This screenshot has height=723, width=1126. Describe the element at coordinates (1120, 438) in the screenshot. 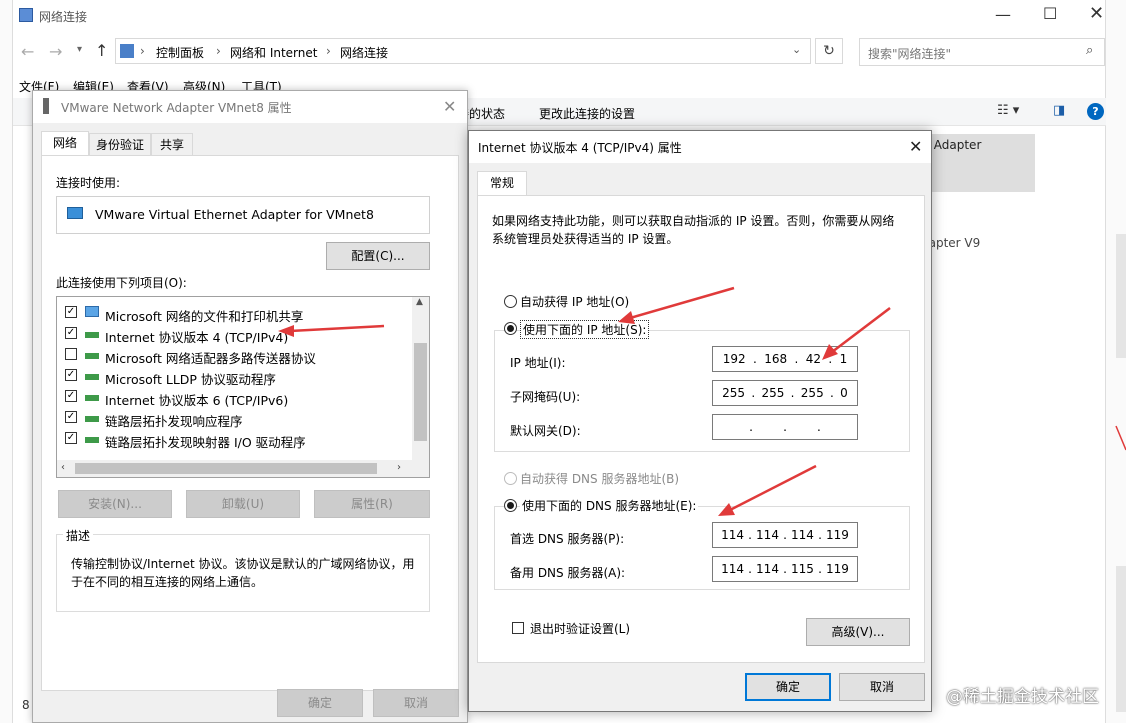

I see `decorative-red-line` at that location.